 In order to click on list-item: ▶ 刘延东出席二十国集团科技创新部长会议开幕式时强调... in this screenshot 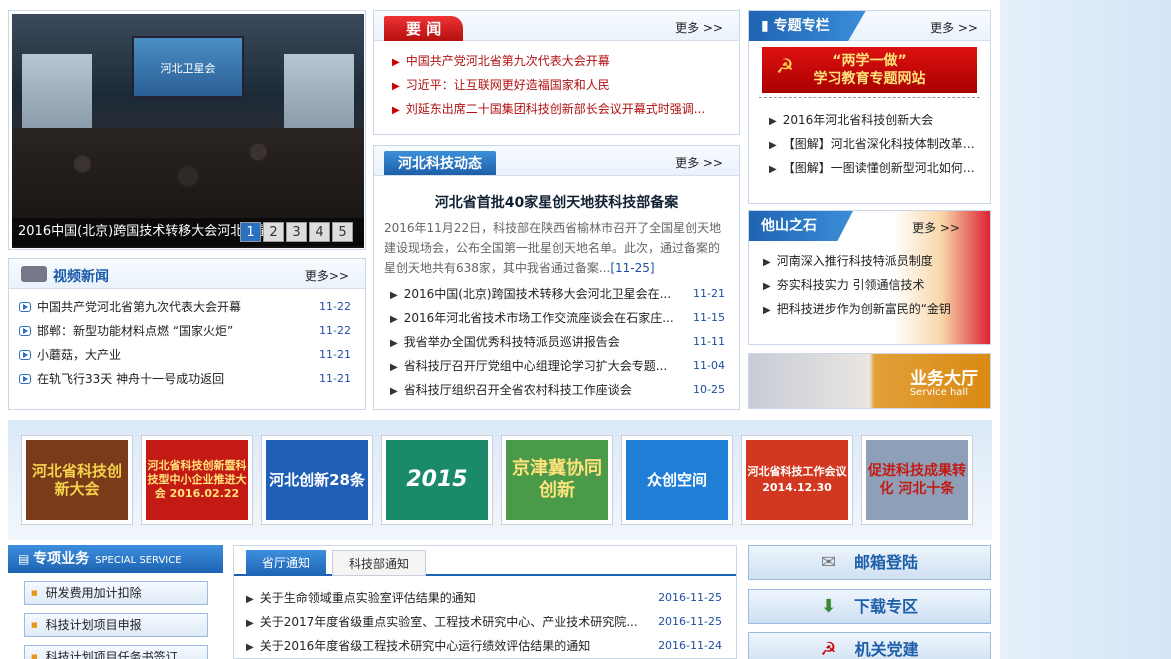, I will do `click(565, 109)`.